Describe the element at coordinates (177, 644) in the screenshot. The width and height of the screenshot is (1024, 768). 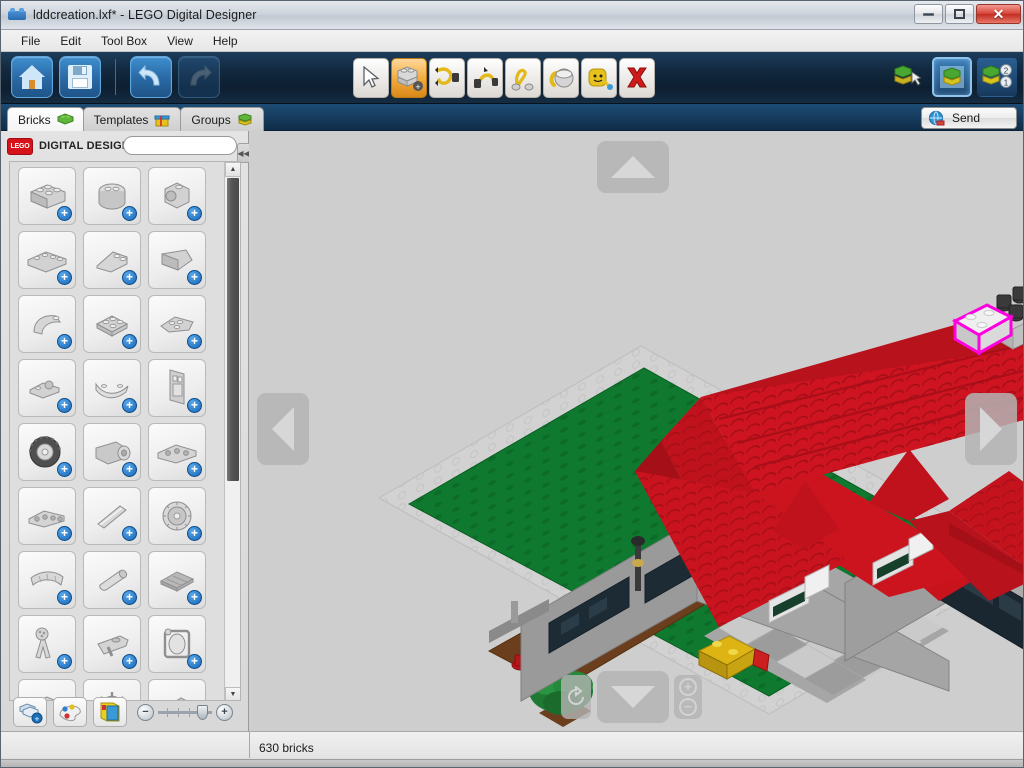
I see `frame-element: +` at that location.